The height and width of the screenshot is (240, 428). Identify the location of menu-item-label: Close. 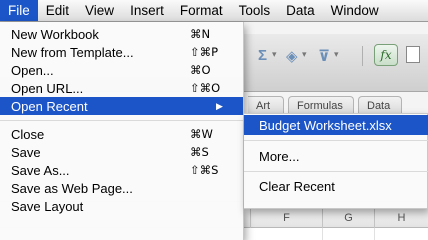
(28, 134).